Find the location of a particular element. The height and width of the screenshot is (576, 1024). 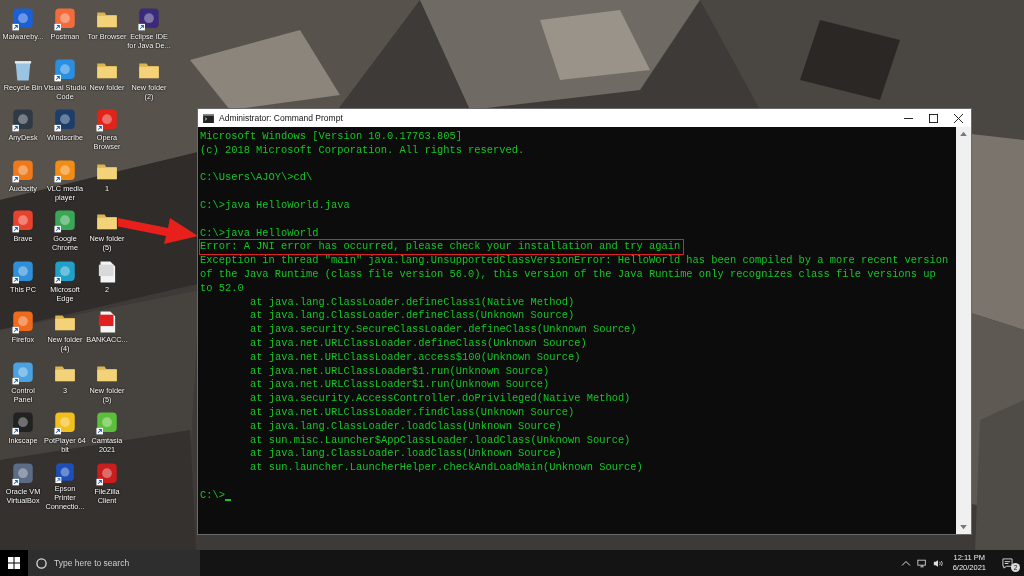

console-line: at java.lang.ClassLoader.defineClass(Unknown Source) is located at coordinates (412, 316).